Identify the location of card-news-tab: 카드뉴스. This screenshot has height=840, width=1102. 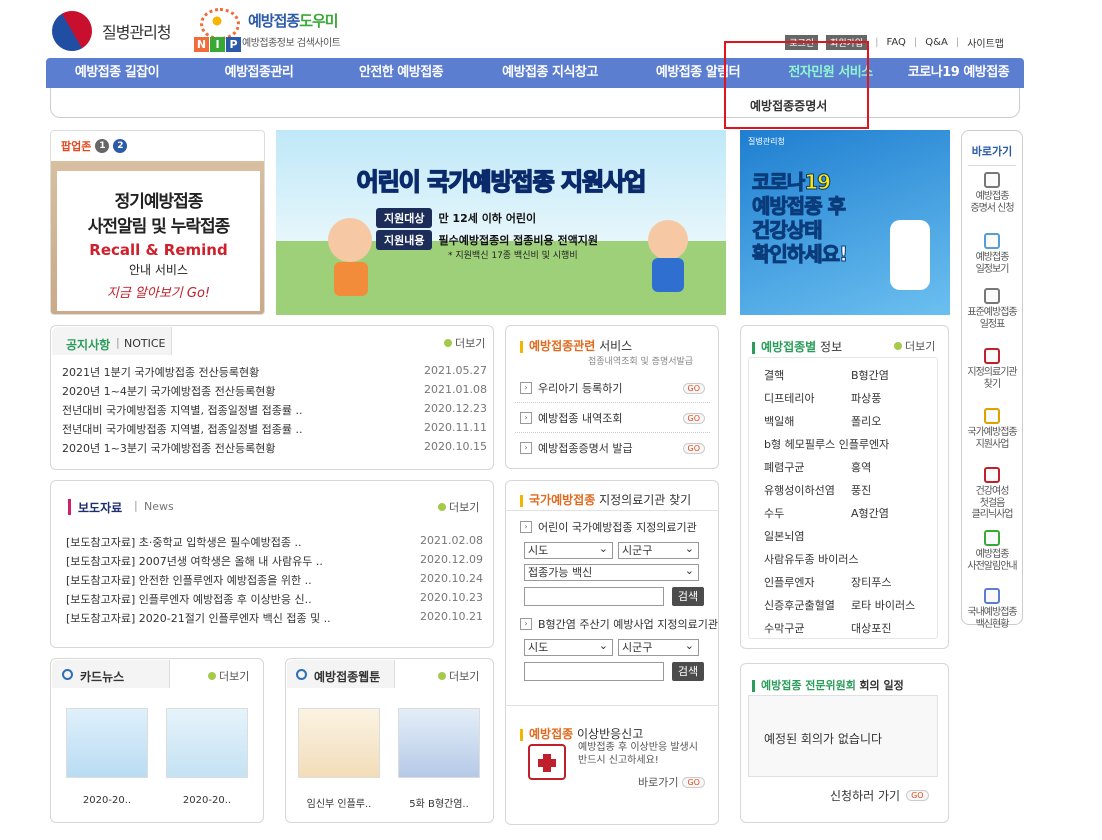
(102, 676).